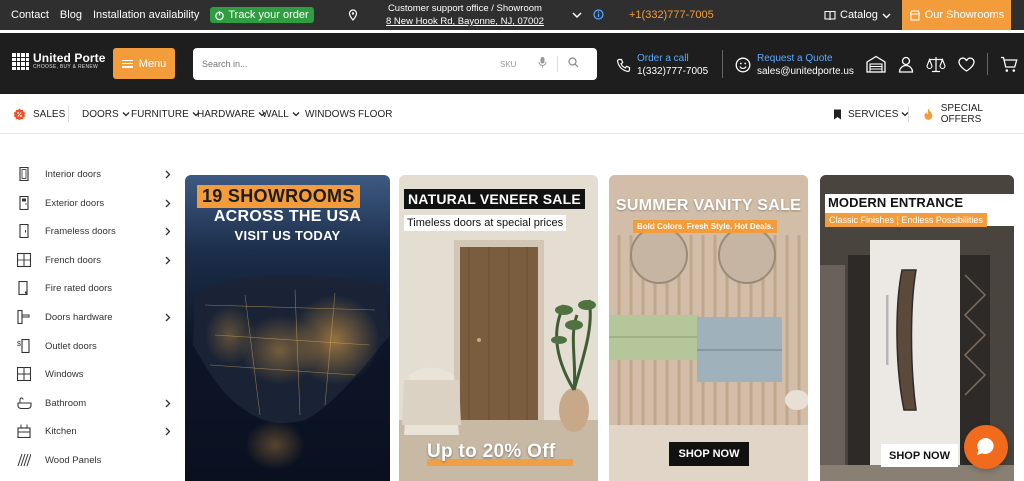 The image size is (1024, 481). What do you see at coordinates (24, 460) in the screenshot?
I see `wood-panel-icon` at bounding box center [24, 460].